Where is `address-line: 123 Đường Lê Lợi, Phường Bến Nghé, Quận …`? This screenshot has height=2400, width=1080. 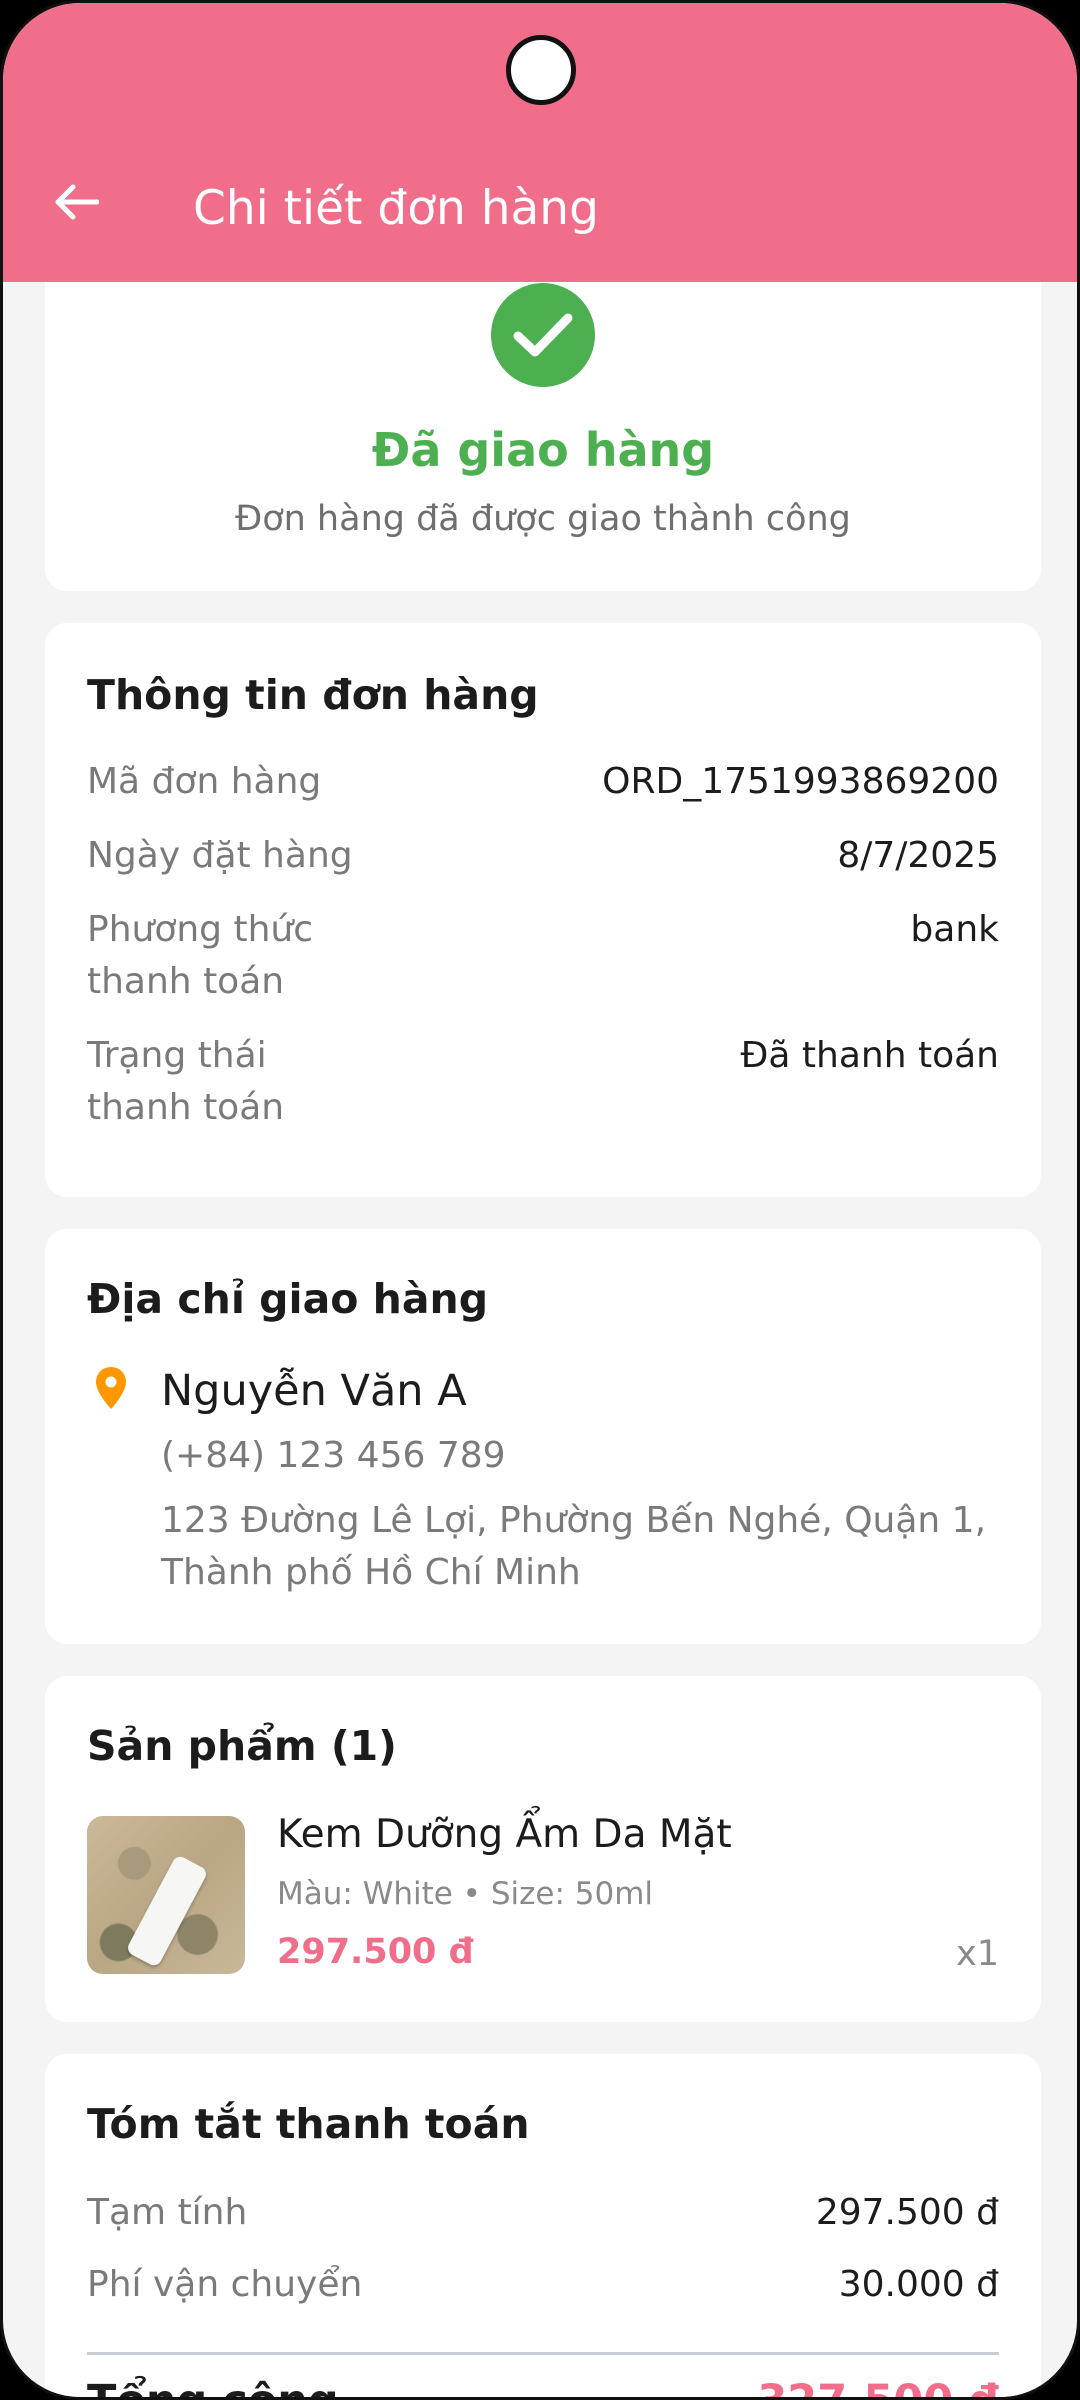
address-line: 123 Đường Lê Lợi, Phường Bến Nghé, Quận … is located at coordinates (574, 1546).